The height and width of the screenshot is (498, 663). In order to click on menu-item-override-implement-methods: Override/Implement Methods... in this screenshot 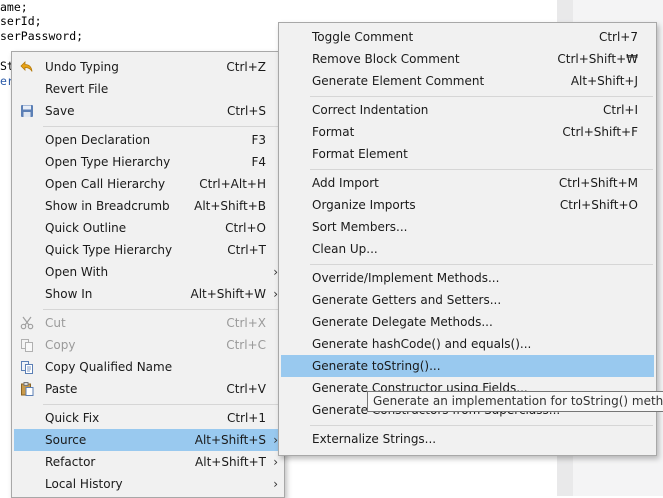, I will do `click(467, 278)`.